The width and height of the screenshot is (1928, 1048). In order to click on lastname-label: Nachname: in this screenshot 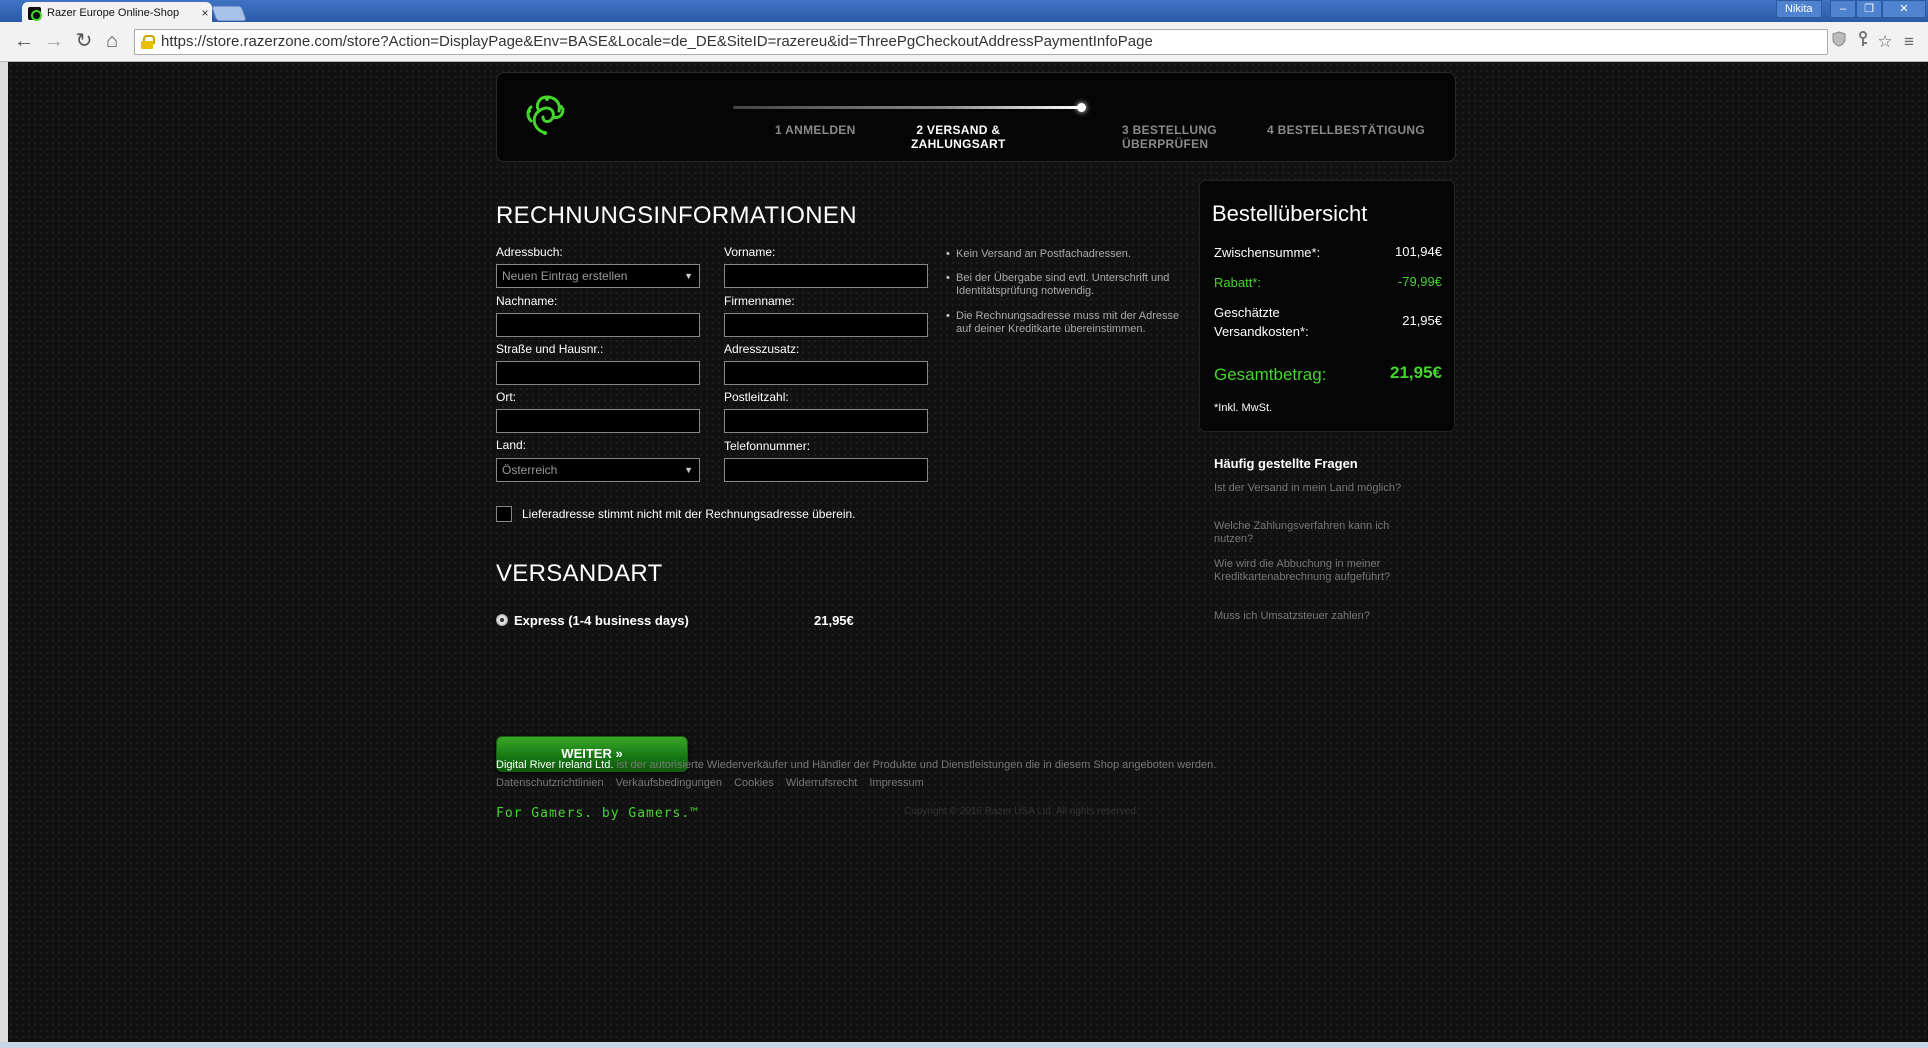, I will do `click(527, 301)`.